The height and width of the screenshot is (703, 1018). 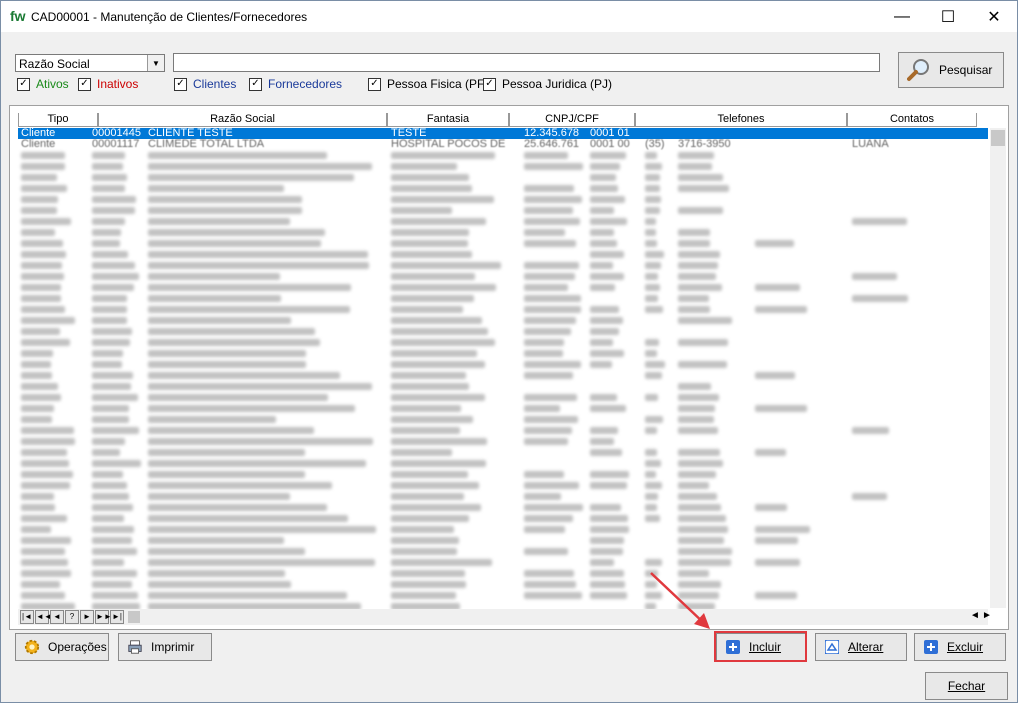 I want to click on filter-pessoa-juridica: ✓ Pessoa Juridica (PJ), so click(x=547, y=84).